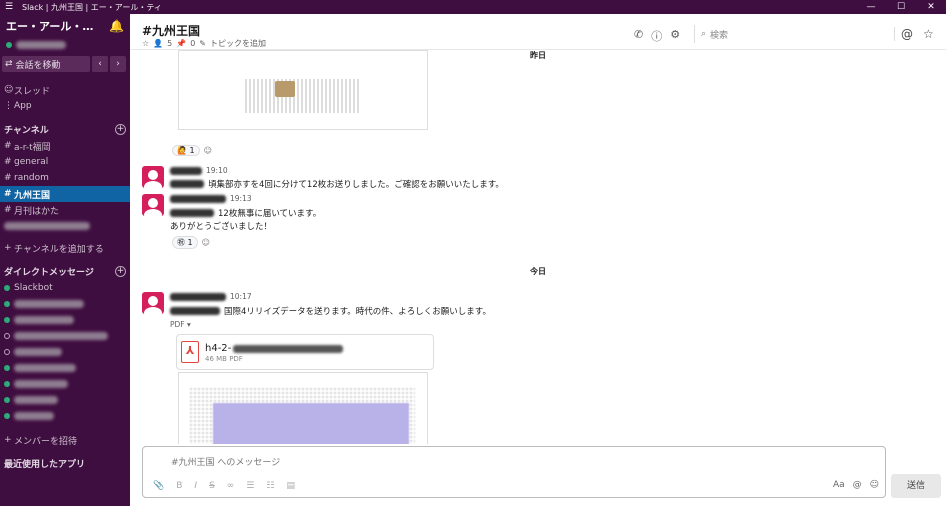  I want to click on sidebar-channel: # 月刊はかた, so click(65, 210).